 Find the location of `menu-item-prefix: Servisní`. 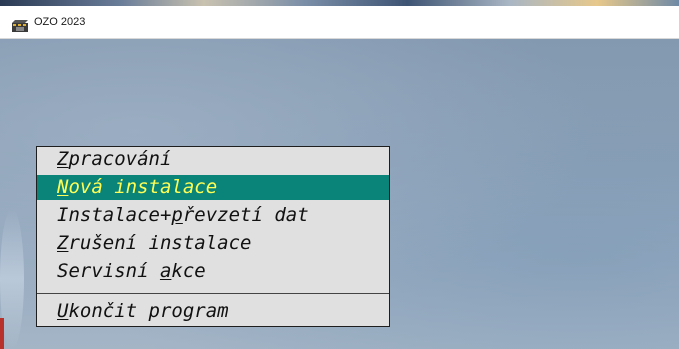

menu-item-prefix: Servisní is located at coordinates (108, 271).